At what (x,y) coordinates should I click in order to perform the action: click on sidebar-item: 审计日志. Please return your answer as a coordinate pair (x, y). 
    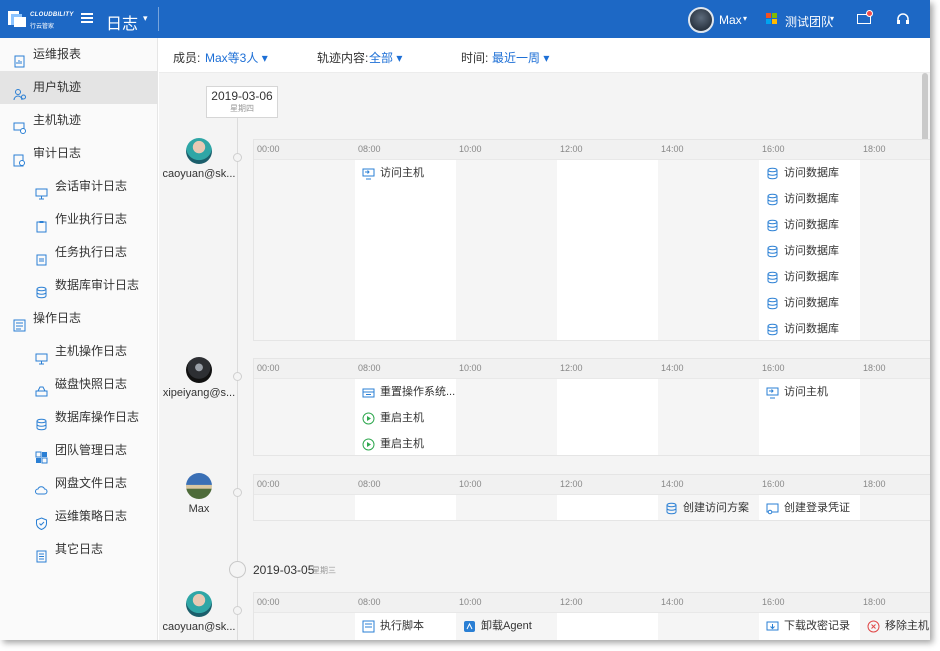
    Looking at the image, I should click on (79, 153).